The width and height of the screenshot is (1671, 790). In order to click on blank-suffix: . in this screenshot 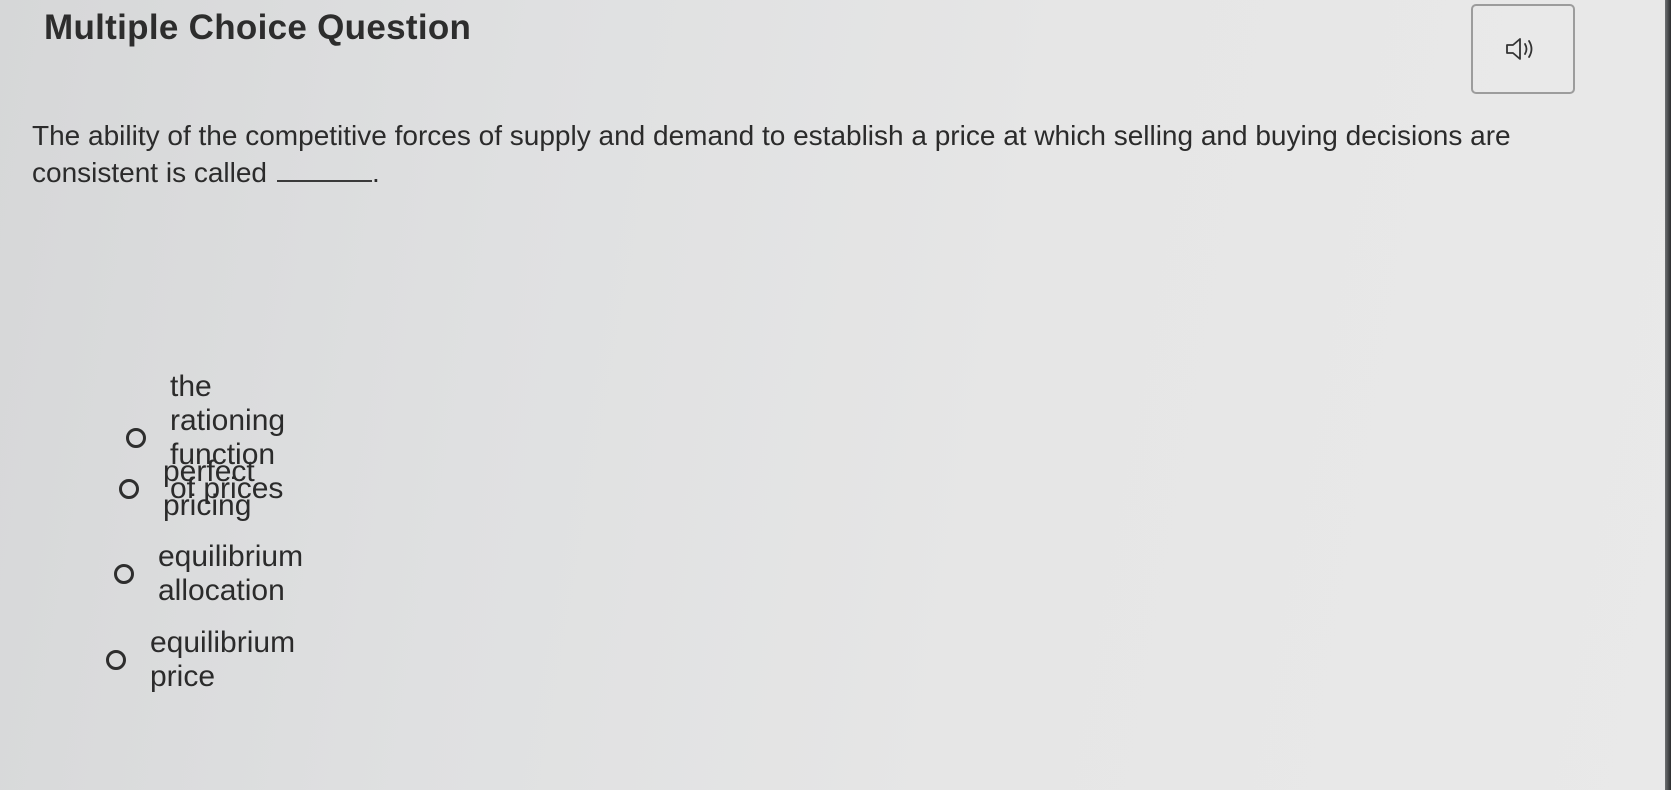, I will do `click(376, 172)`.